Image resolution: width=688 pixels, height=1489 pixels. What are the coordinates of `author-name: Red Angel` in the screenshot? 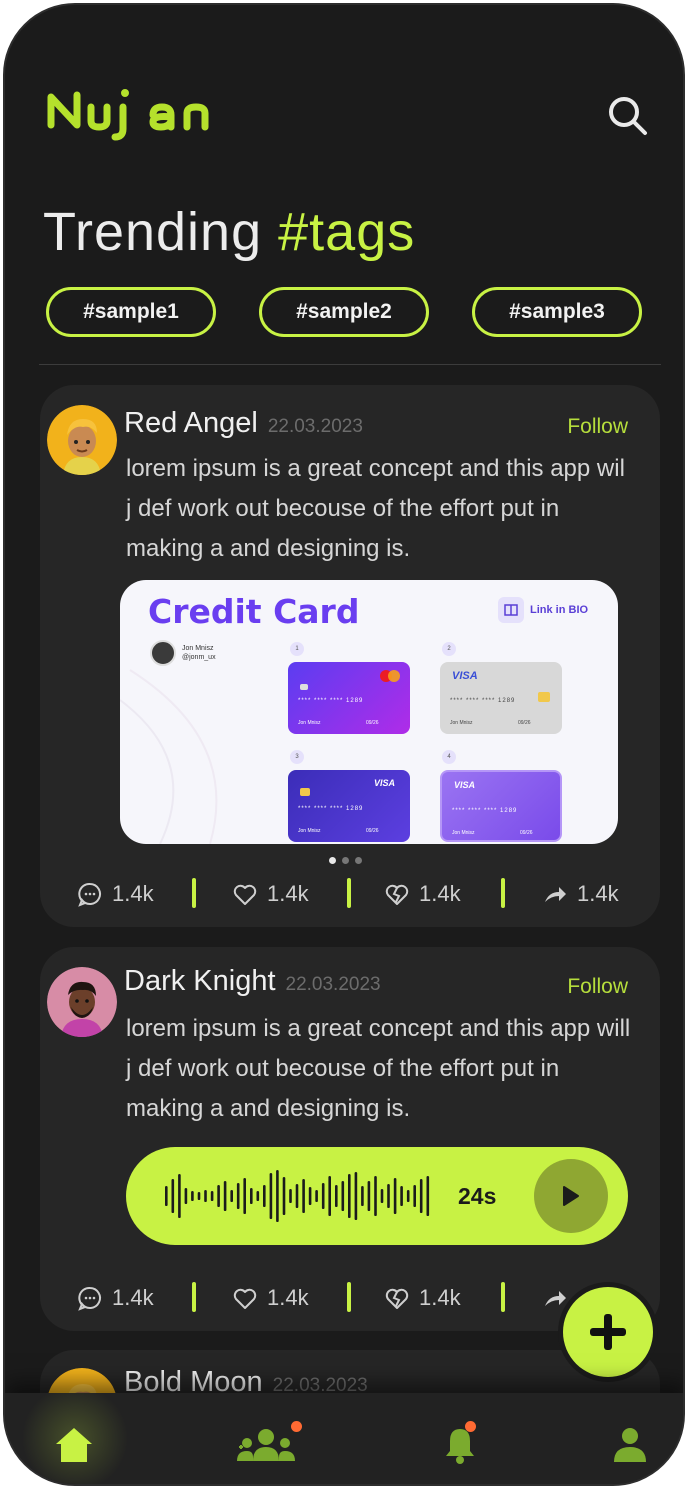 It's located at (191, 423).